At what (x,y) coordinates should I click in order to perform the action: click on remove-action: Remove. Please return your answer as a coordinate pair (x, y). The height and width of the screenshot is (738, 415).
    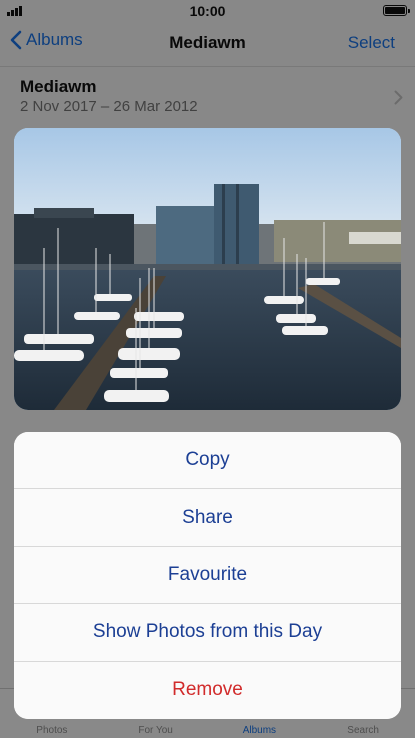
    Looking at the image, I should click on (207, 690).